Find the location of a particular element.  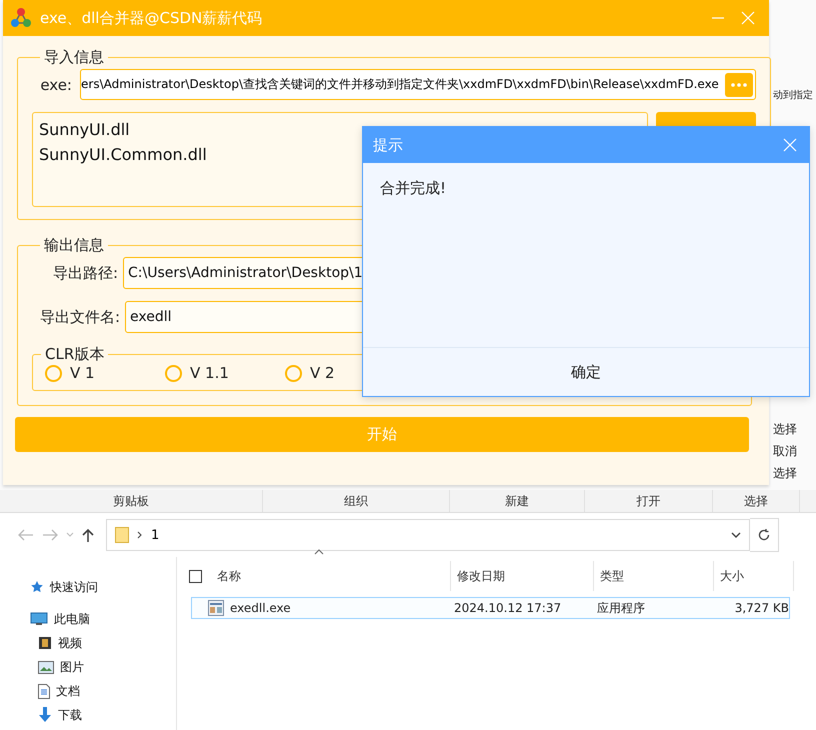

ok-button: 确定 is located at coordinates (586, 372).